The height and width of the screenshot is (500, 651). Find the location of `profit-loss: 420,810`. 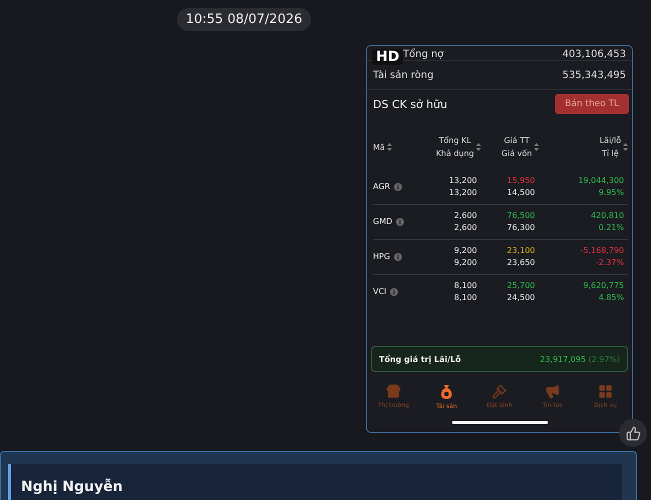

profit-loss: 420,810 is located at coordinates (607, 216).